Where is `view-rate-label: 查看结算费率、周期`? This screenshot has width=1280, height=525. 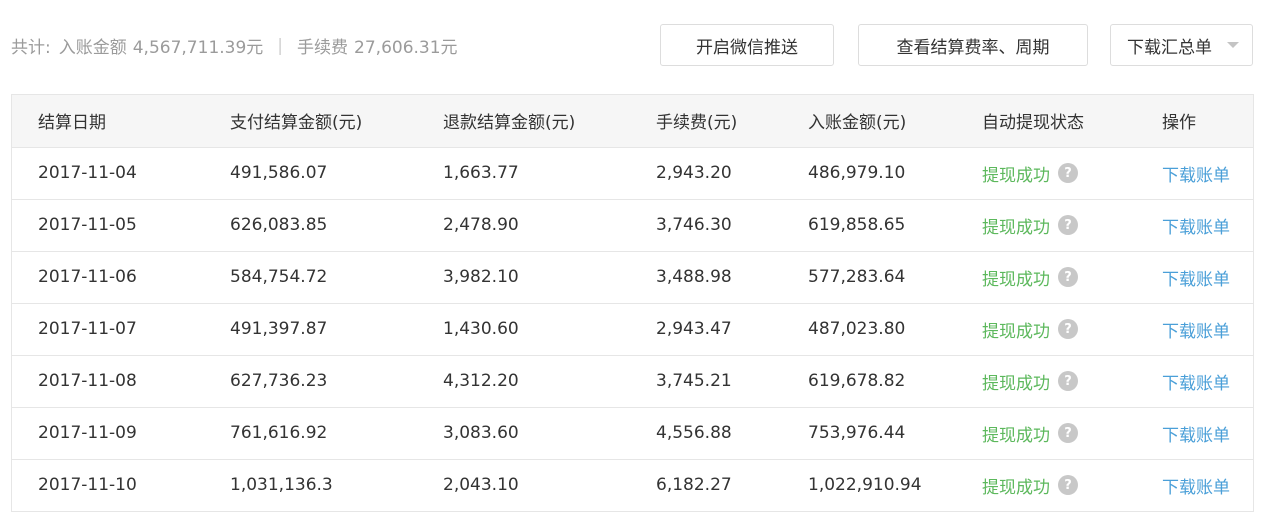 view-rate-label: 查看结算费率、周期 is located at coordinates (973, 47).